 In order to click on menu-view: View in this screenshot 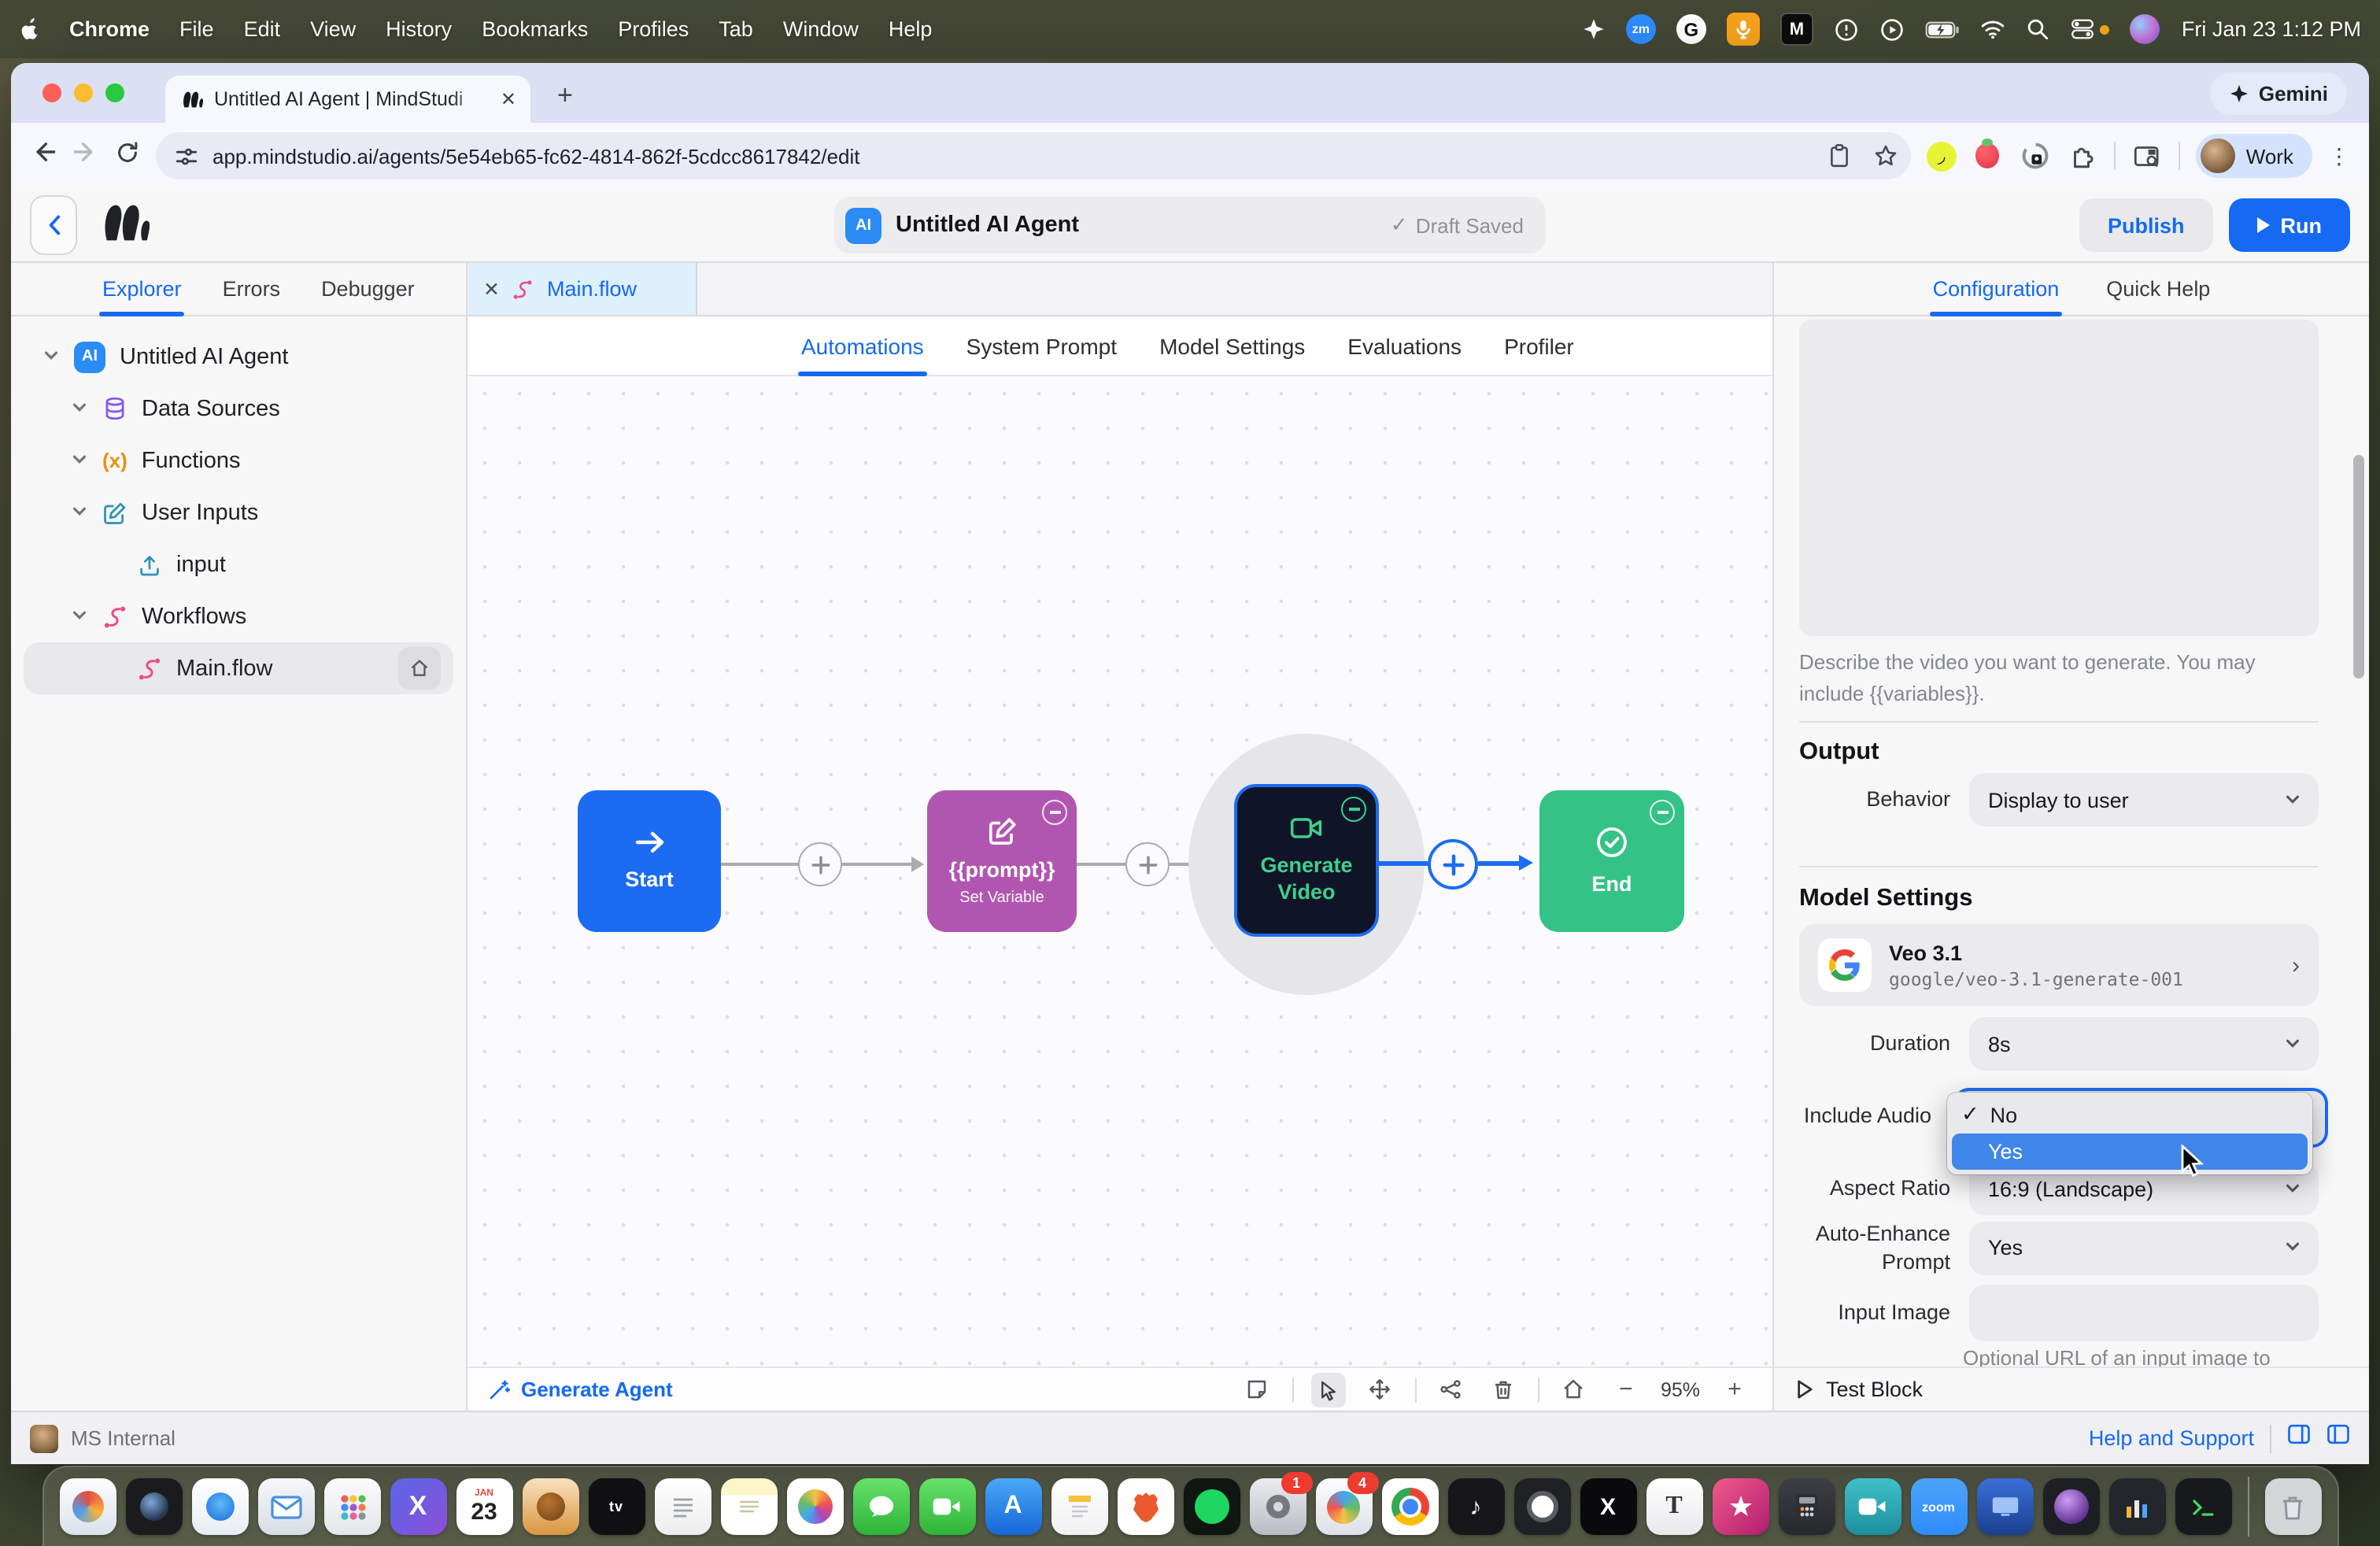, I will do `click(333, 29)`.